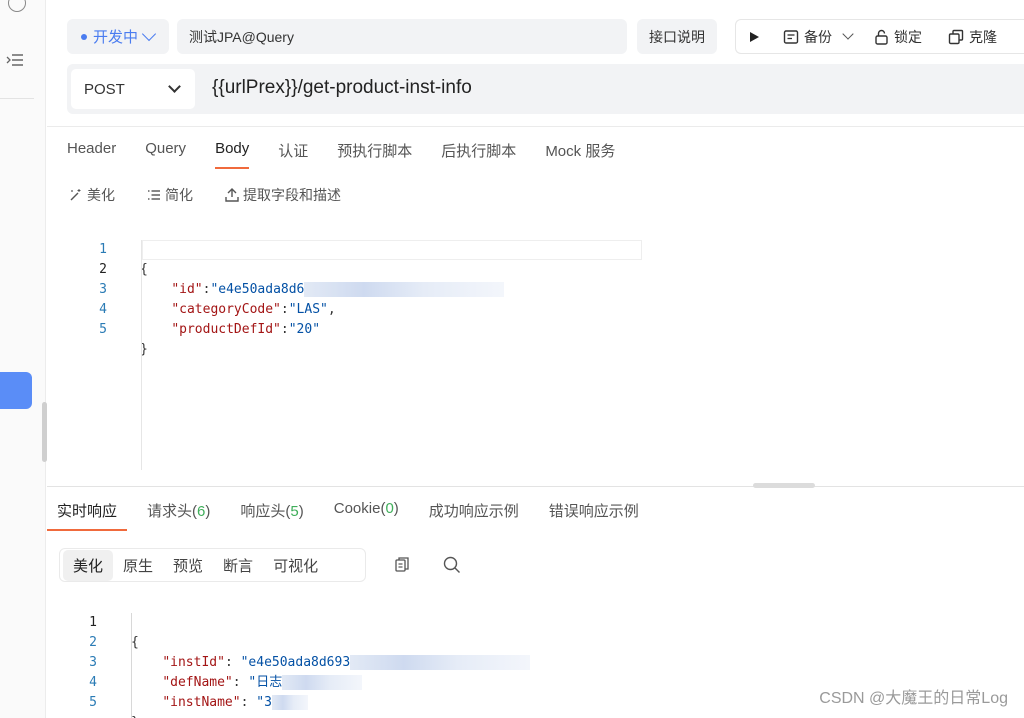 Image resolution: width=1024 pixels, height=718 pixels. I want to click on code-line: 2 "instId": "e4e50ada8d693, so click(347, 641).